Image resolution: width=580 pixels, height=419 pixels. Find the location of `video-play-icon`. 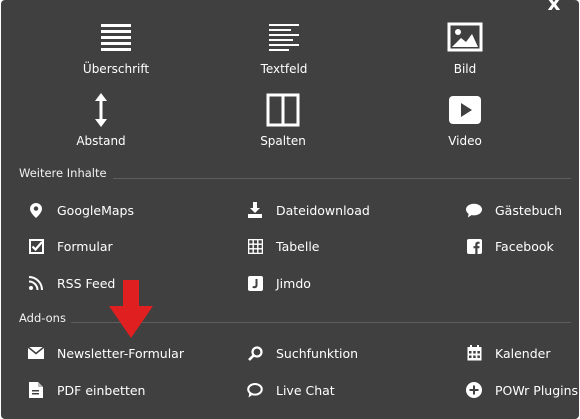

video-play-icon is located at coordinates (465, 110).